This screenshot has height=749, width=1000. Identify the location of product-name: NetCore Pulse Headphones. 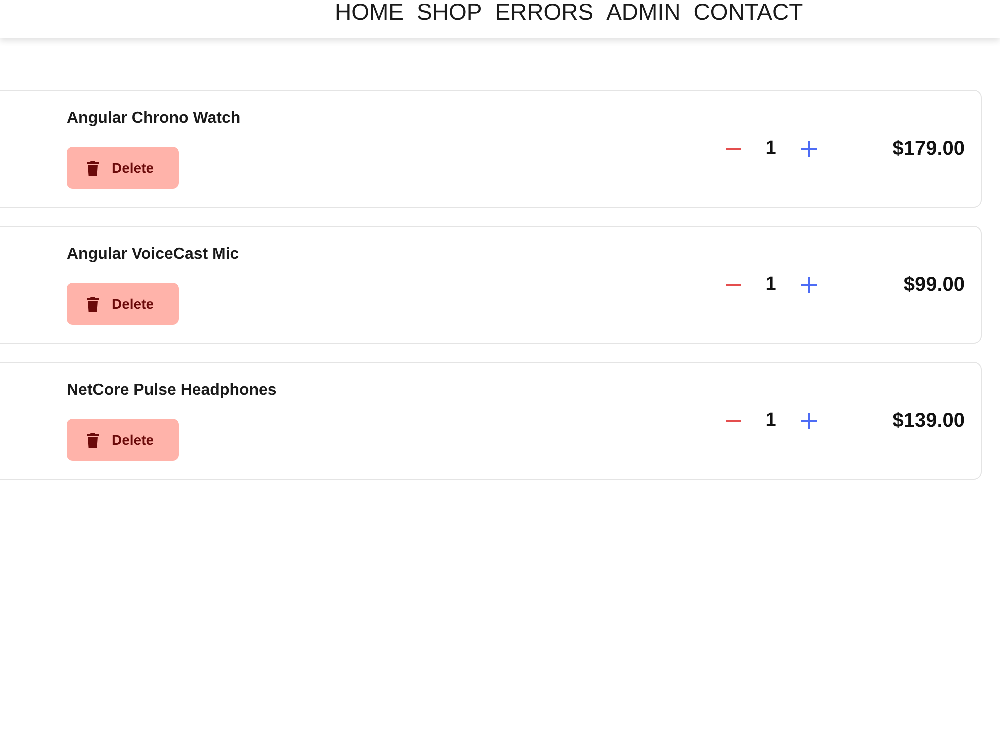
(172, 391).